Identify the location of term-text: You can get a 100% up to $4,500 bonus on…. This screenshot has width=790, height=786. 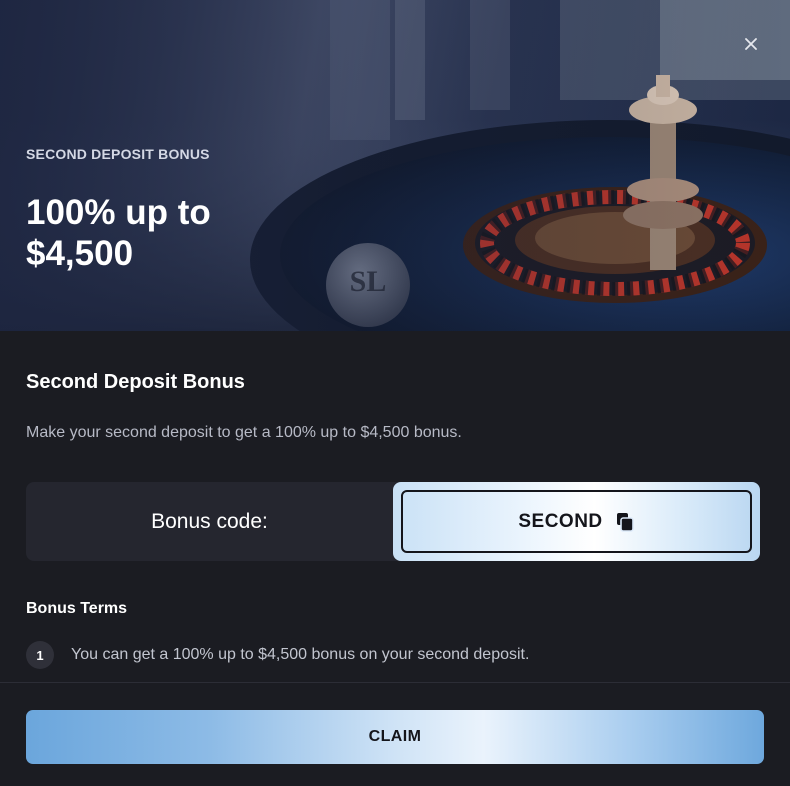
(300, 654).